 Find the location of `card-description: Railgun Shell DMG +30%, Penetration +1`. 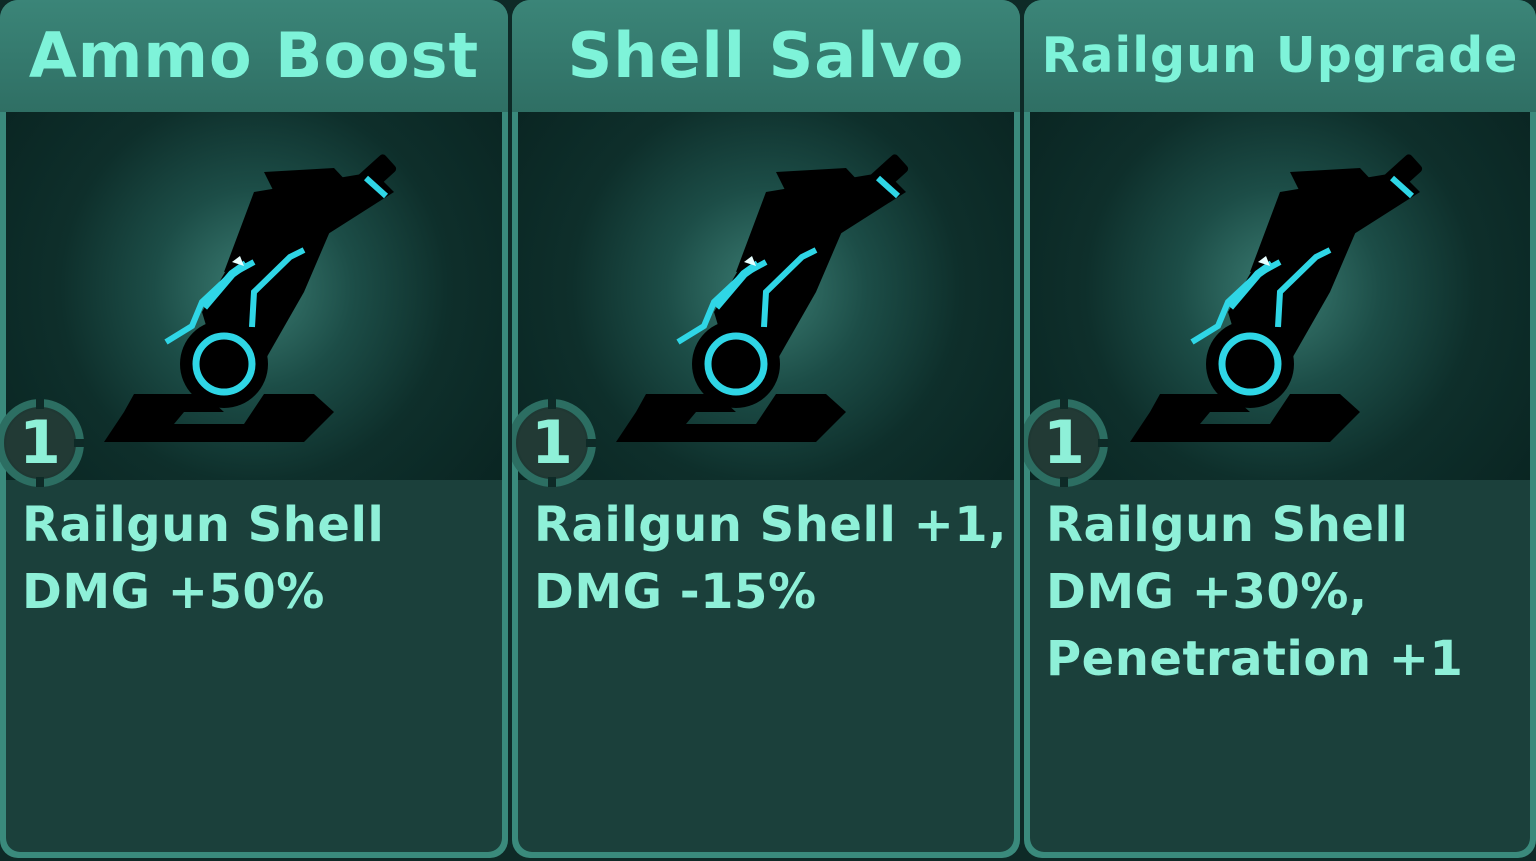

card-description: Railgun Shell DMG +30%, Penetration +1 is located at coordinates (1281, 592).